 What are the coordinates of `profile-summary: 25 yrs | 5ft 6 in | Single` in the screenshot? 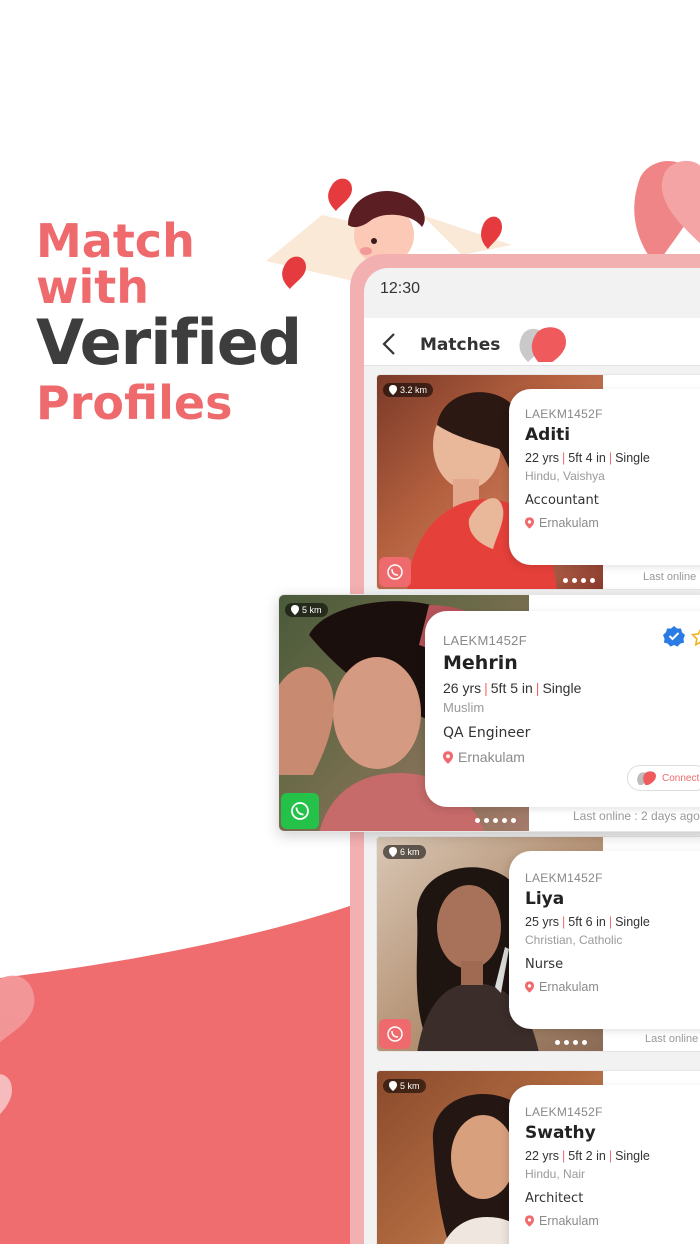 It's located at (587, 922).